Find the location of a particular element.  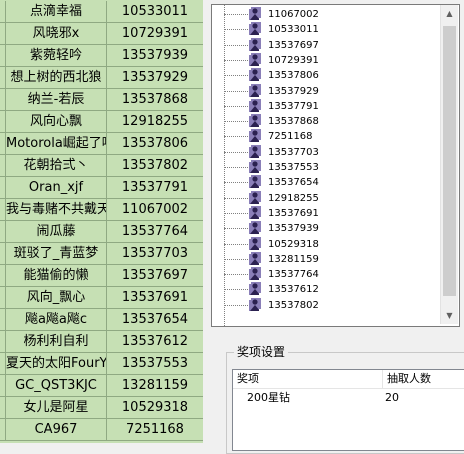

tree-item: 13537691 is located at coordinates (327, 213).